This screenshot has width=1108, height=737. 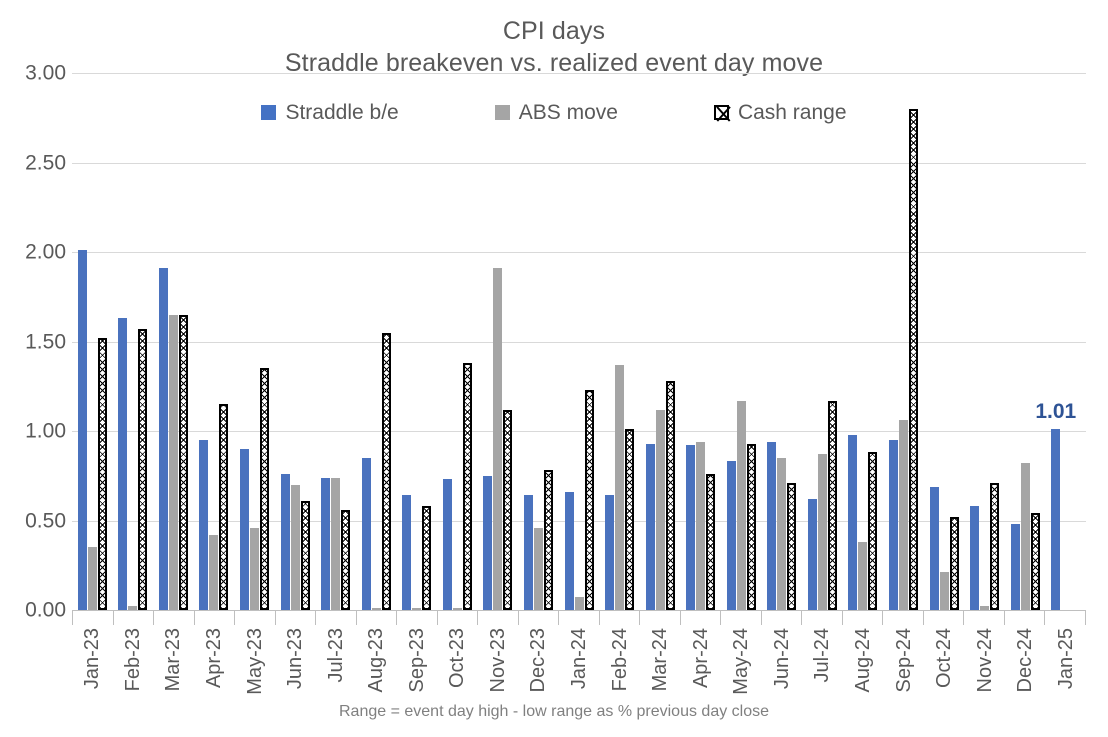 I want to click on x-axis-label-cell: Mar-23, so click(x=173, y=664).